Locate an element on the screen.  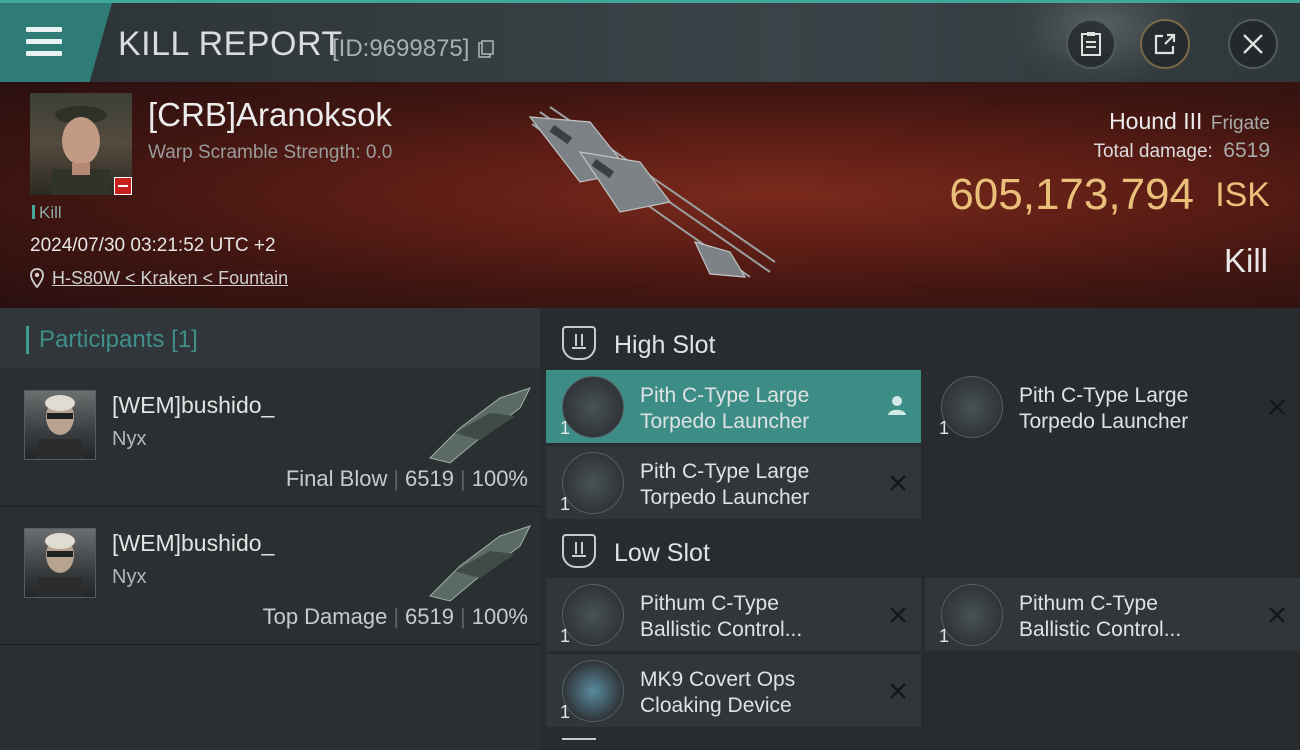
total-damage-value: 6519 is located at coordinates (1246, 150).